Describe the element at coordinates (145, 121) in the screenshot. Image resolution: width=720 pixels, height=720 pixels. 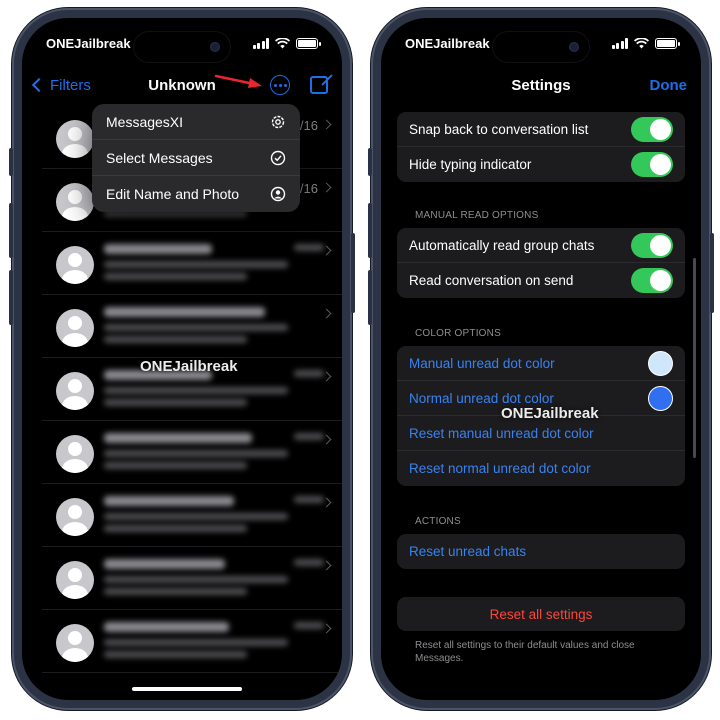
I see `menu-item-label: MessagesXI` at that location.